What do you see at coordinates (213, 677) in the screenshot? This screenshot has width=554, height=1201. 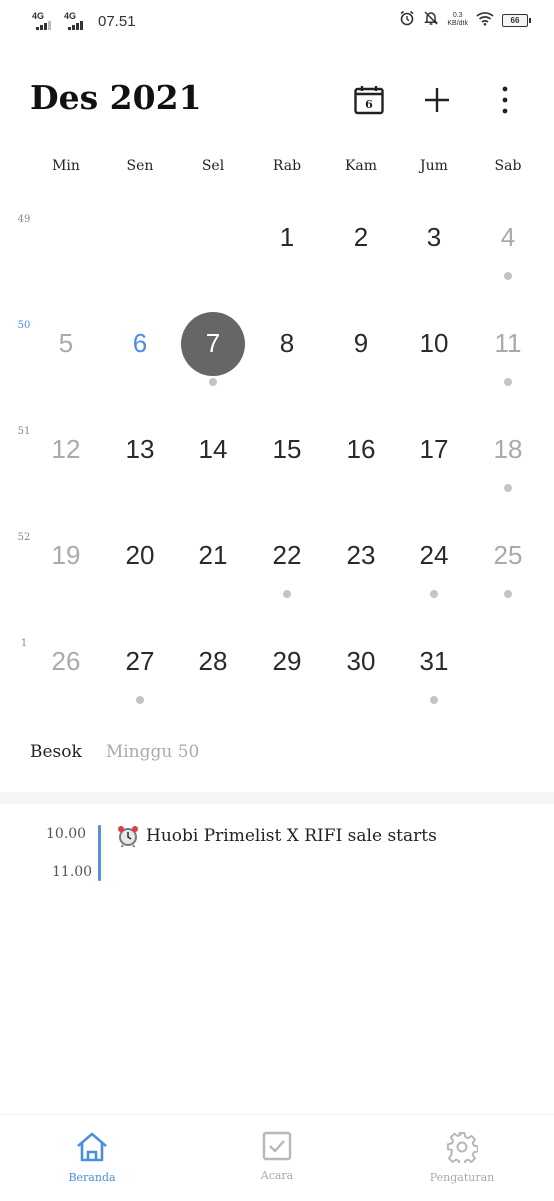 I see `day-cell: 28` at bounding box center [213, 677].